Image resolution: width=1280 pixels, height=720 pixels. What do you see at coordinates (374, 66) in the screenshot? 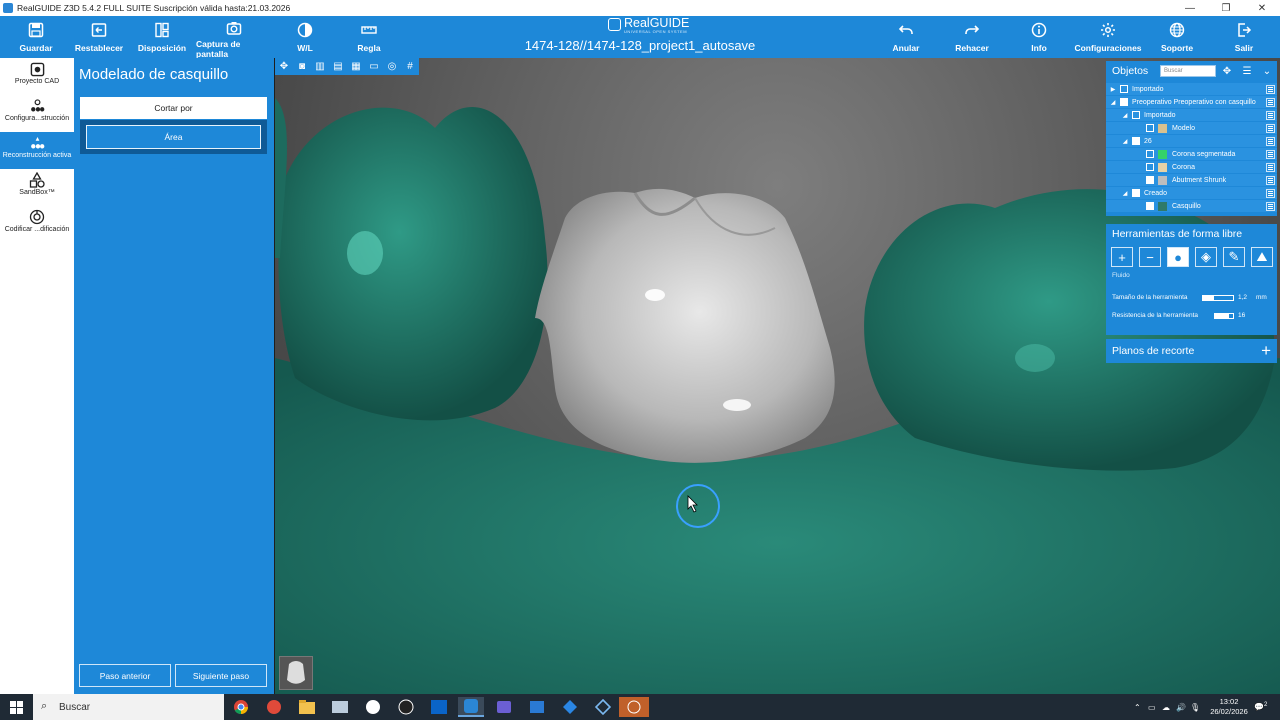
I see `view-bottom-icon: ▭` at bounding box center [374, 66].